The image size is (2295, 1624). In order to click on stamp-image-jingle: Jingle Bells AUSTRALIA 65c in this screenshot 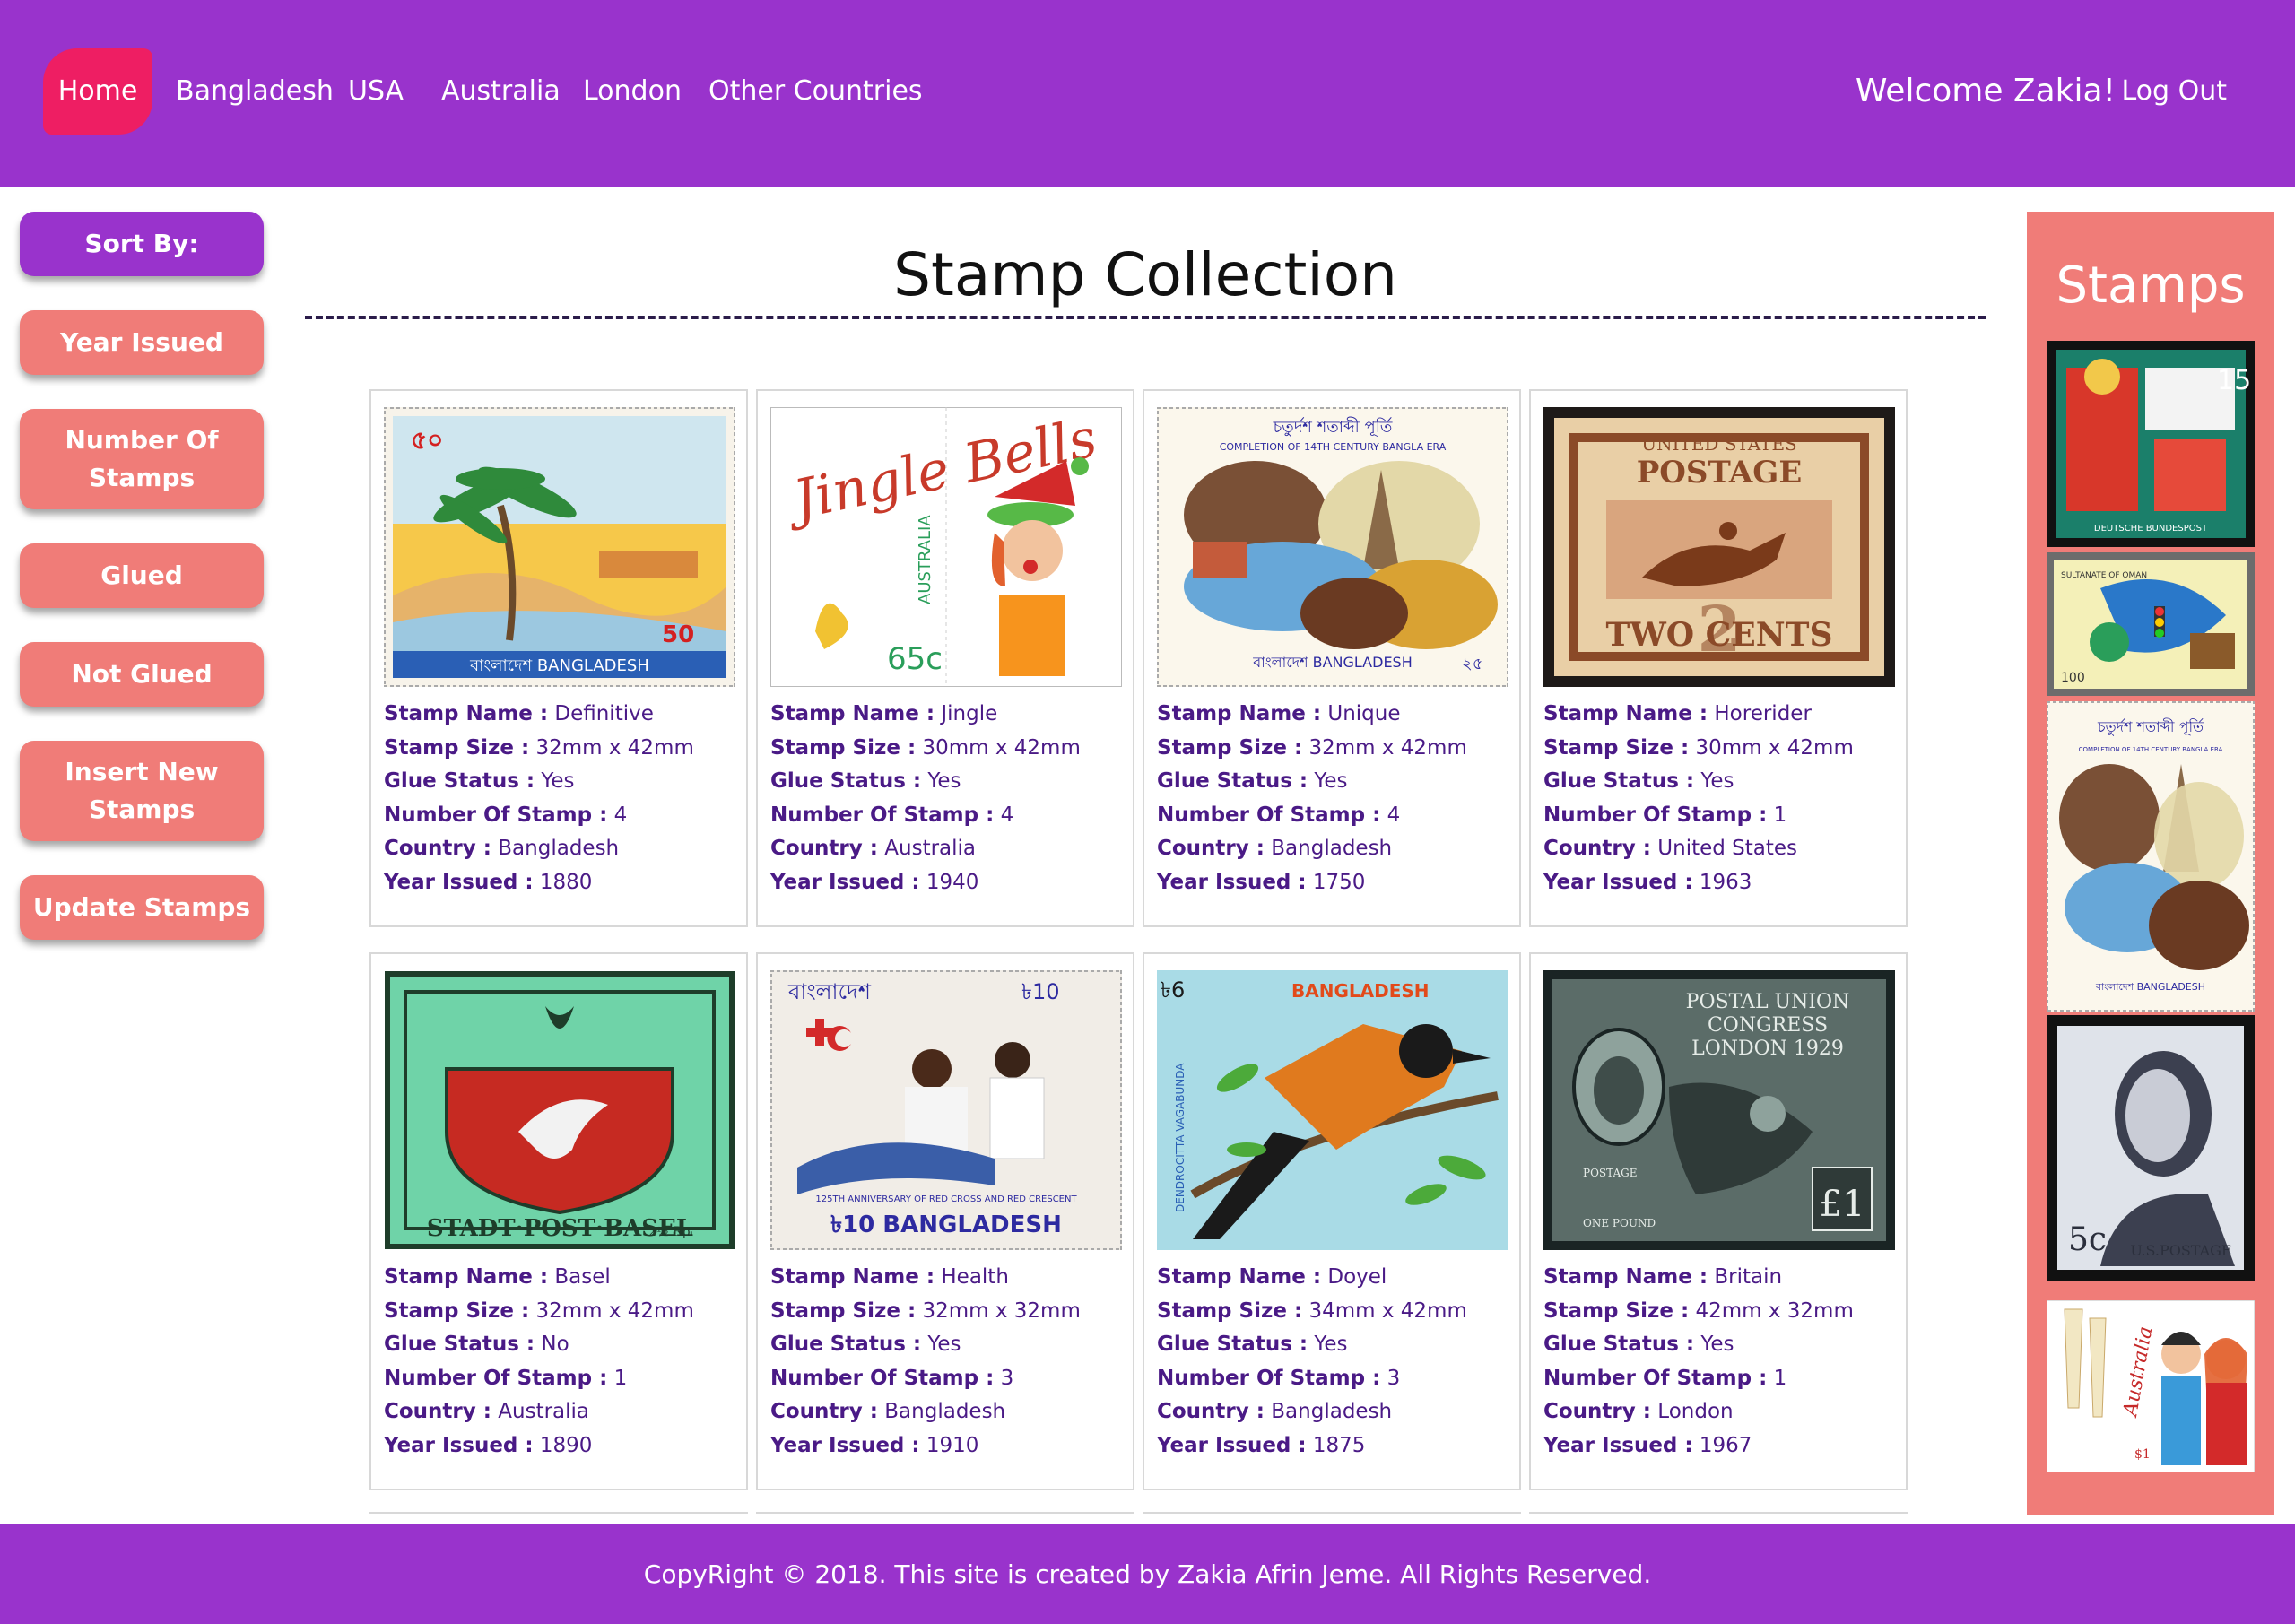, I will do `click(946, 547)`.